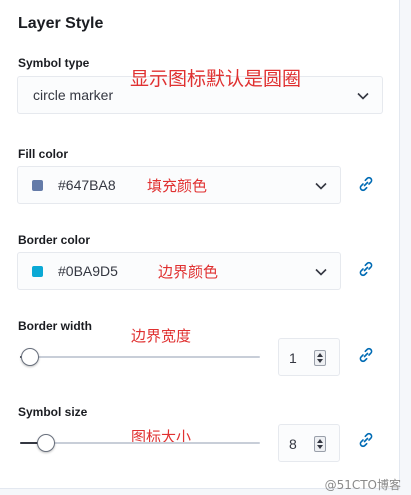 This screenshot has height=495, width=411. What do you see at coordinates (216, 79) in the screenshot?
I see `symbol-type-annotation: 显示图标默认是圆圈` at bounding box center [216, 79].